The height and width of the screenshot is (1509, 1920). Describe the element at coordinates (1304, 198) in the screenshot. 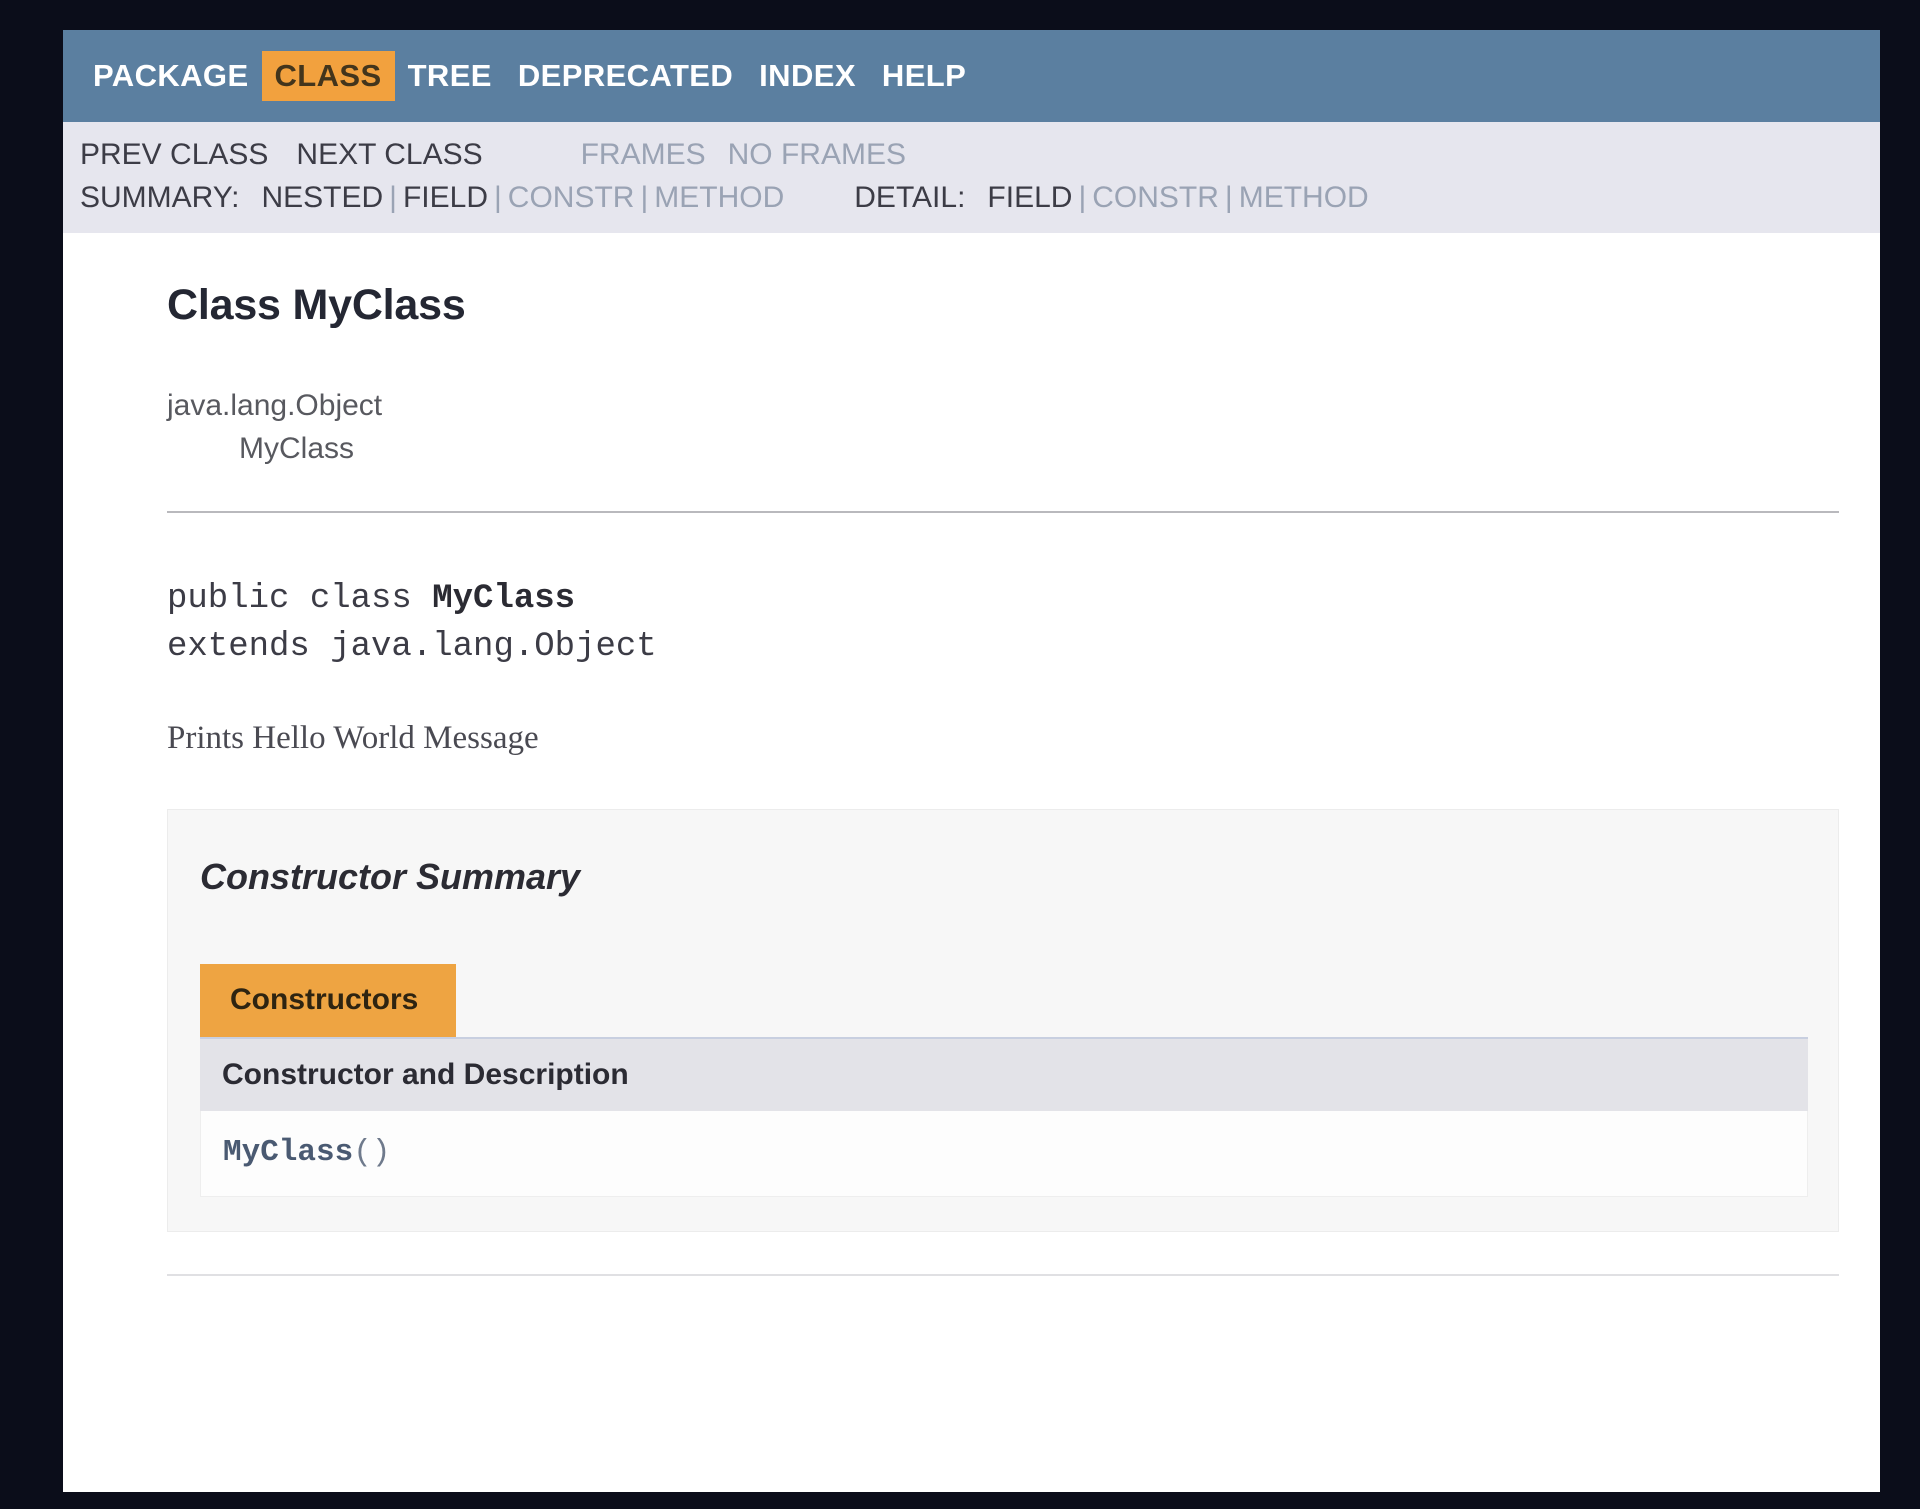

I see `detail-method-link: METHOD` at that location.